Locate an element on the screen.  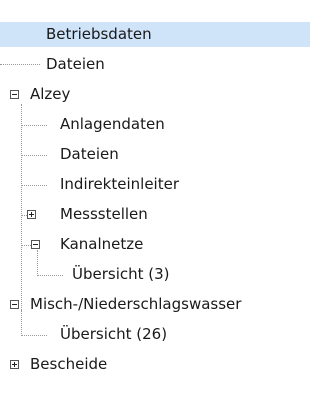
tree-item-label: Misch-/Niederschlagswasser is located at coordinates (136, 304).